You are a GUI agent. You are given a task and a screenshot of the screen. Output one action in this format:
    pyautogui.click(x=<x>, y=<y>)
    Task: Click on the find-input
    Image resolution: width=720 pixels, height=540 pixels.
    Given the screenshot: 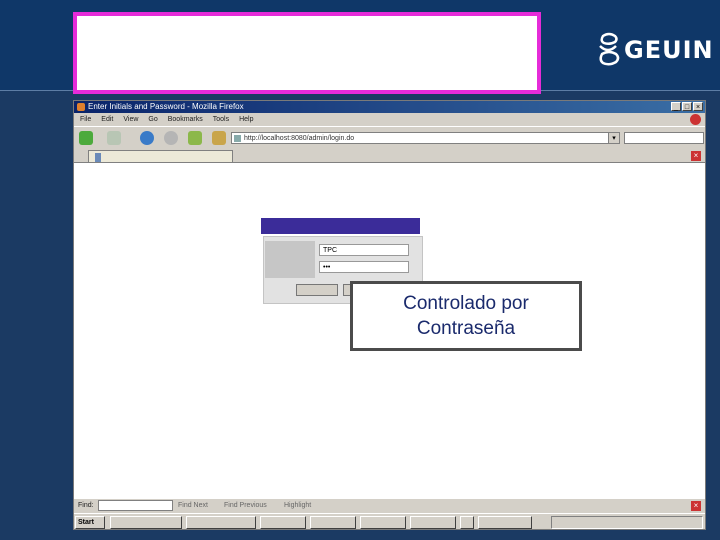 What is the action you would take?
    pyautogui.click(x=135, y=505)
    